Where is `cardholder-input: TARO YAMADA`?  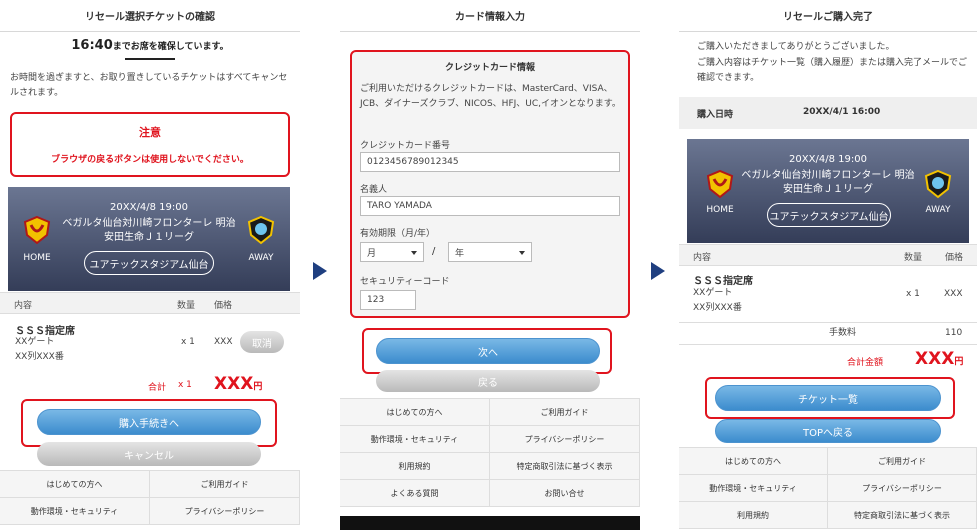 cardholder-input: TARO YAMADA is located at coordinates (490, 206).